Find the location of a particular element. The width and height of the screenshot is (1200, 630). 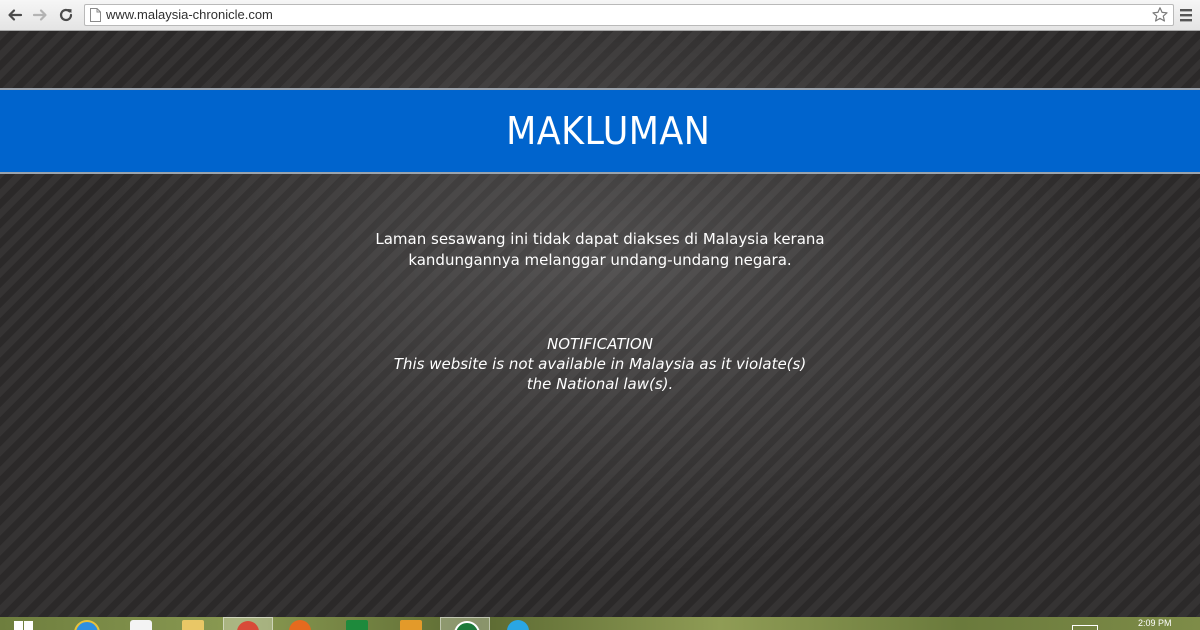

taskbar-excel is located at coordinates (357, 623).